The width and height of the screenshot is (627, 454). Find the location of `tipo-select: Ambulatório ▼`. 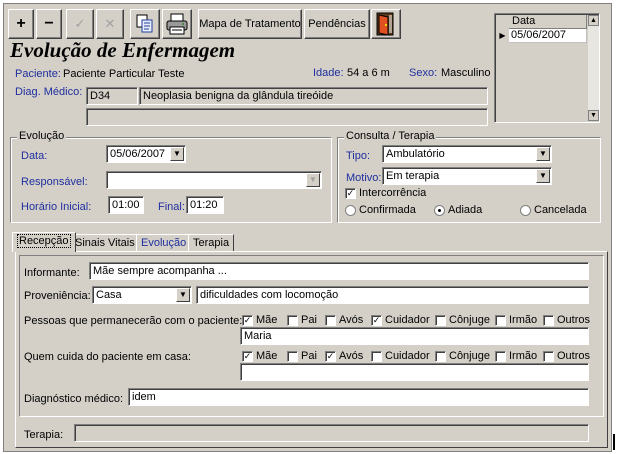

tipo-select: Ambulatório ▼ is located at coordinates (467, 154).